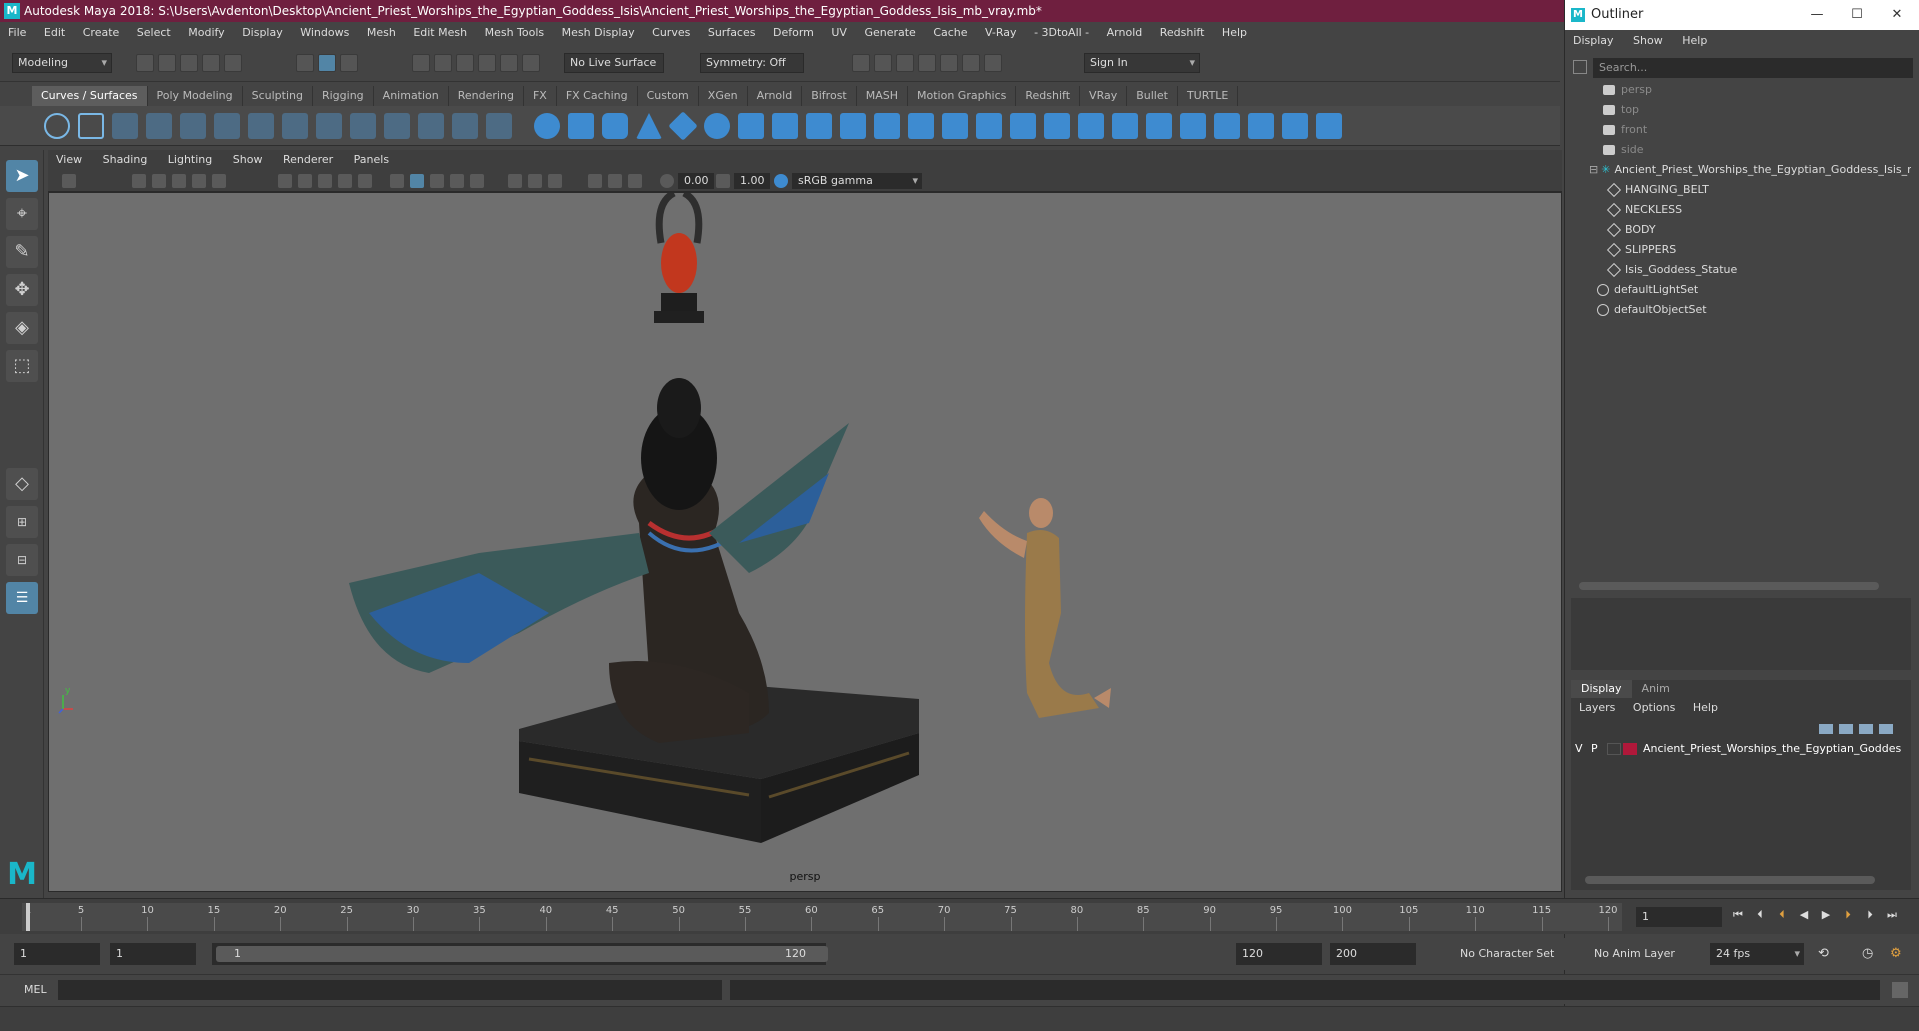 The height and width of the screenshot is (1031, 1919). What do you see at coordinates (1614, 749) in the screenshot?
I see `layer-type-toggle` at bounding box center [1614, 749].